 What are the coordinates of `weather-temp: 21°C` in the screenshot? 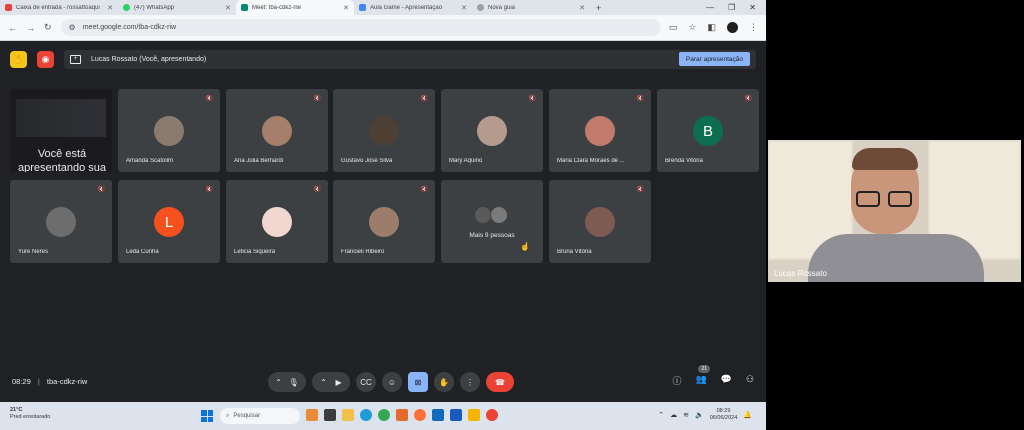 It's located at (16, 410).